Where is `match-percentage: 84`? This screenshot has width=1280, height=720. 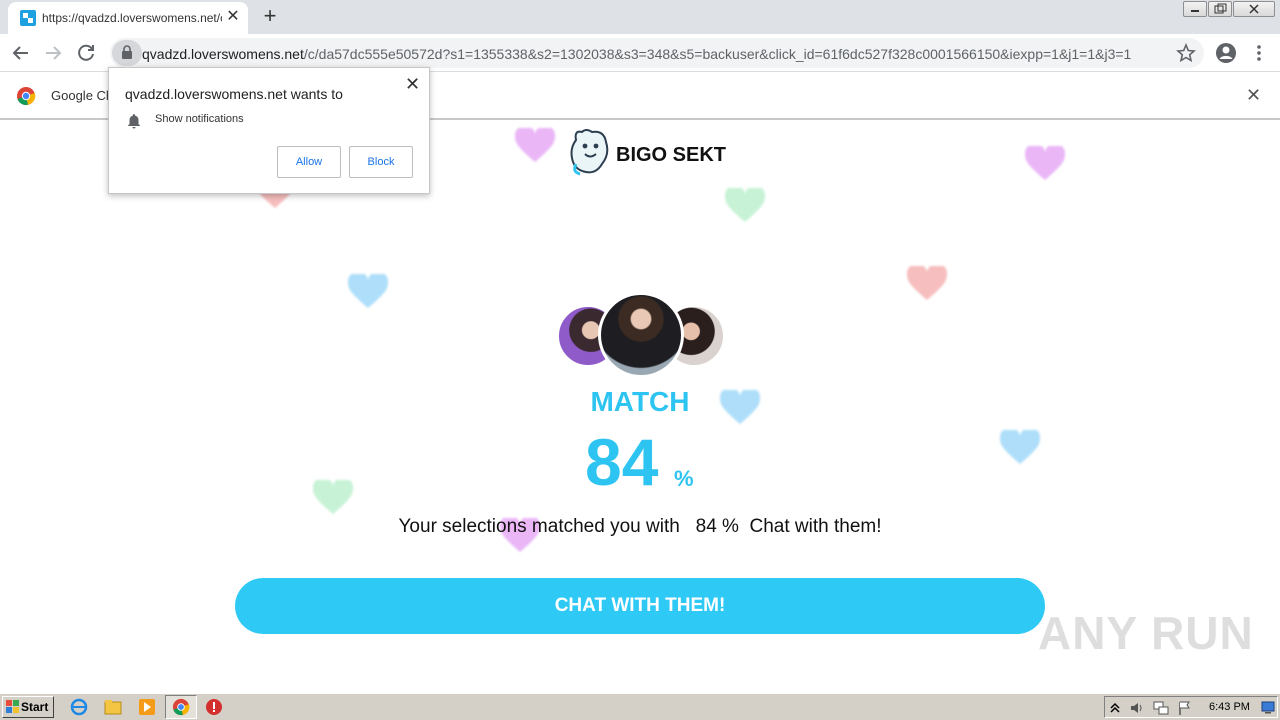
match-percentage: 84 is located at coordinates (622, 462).